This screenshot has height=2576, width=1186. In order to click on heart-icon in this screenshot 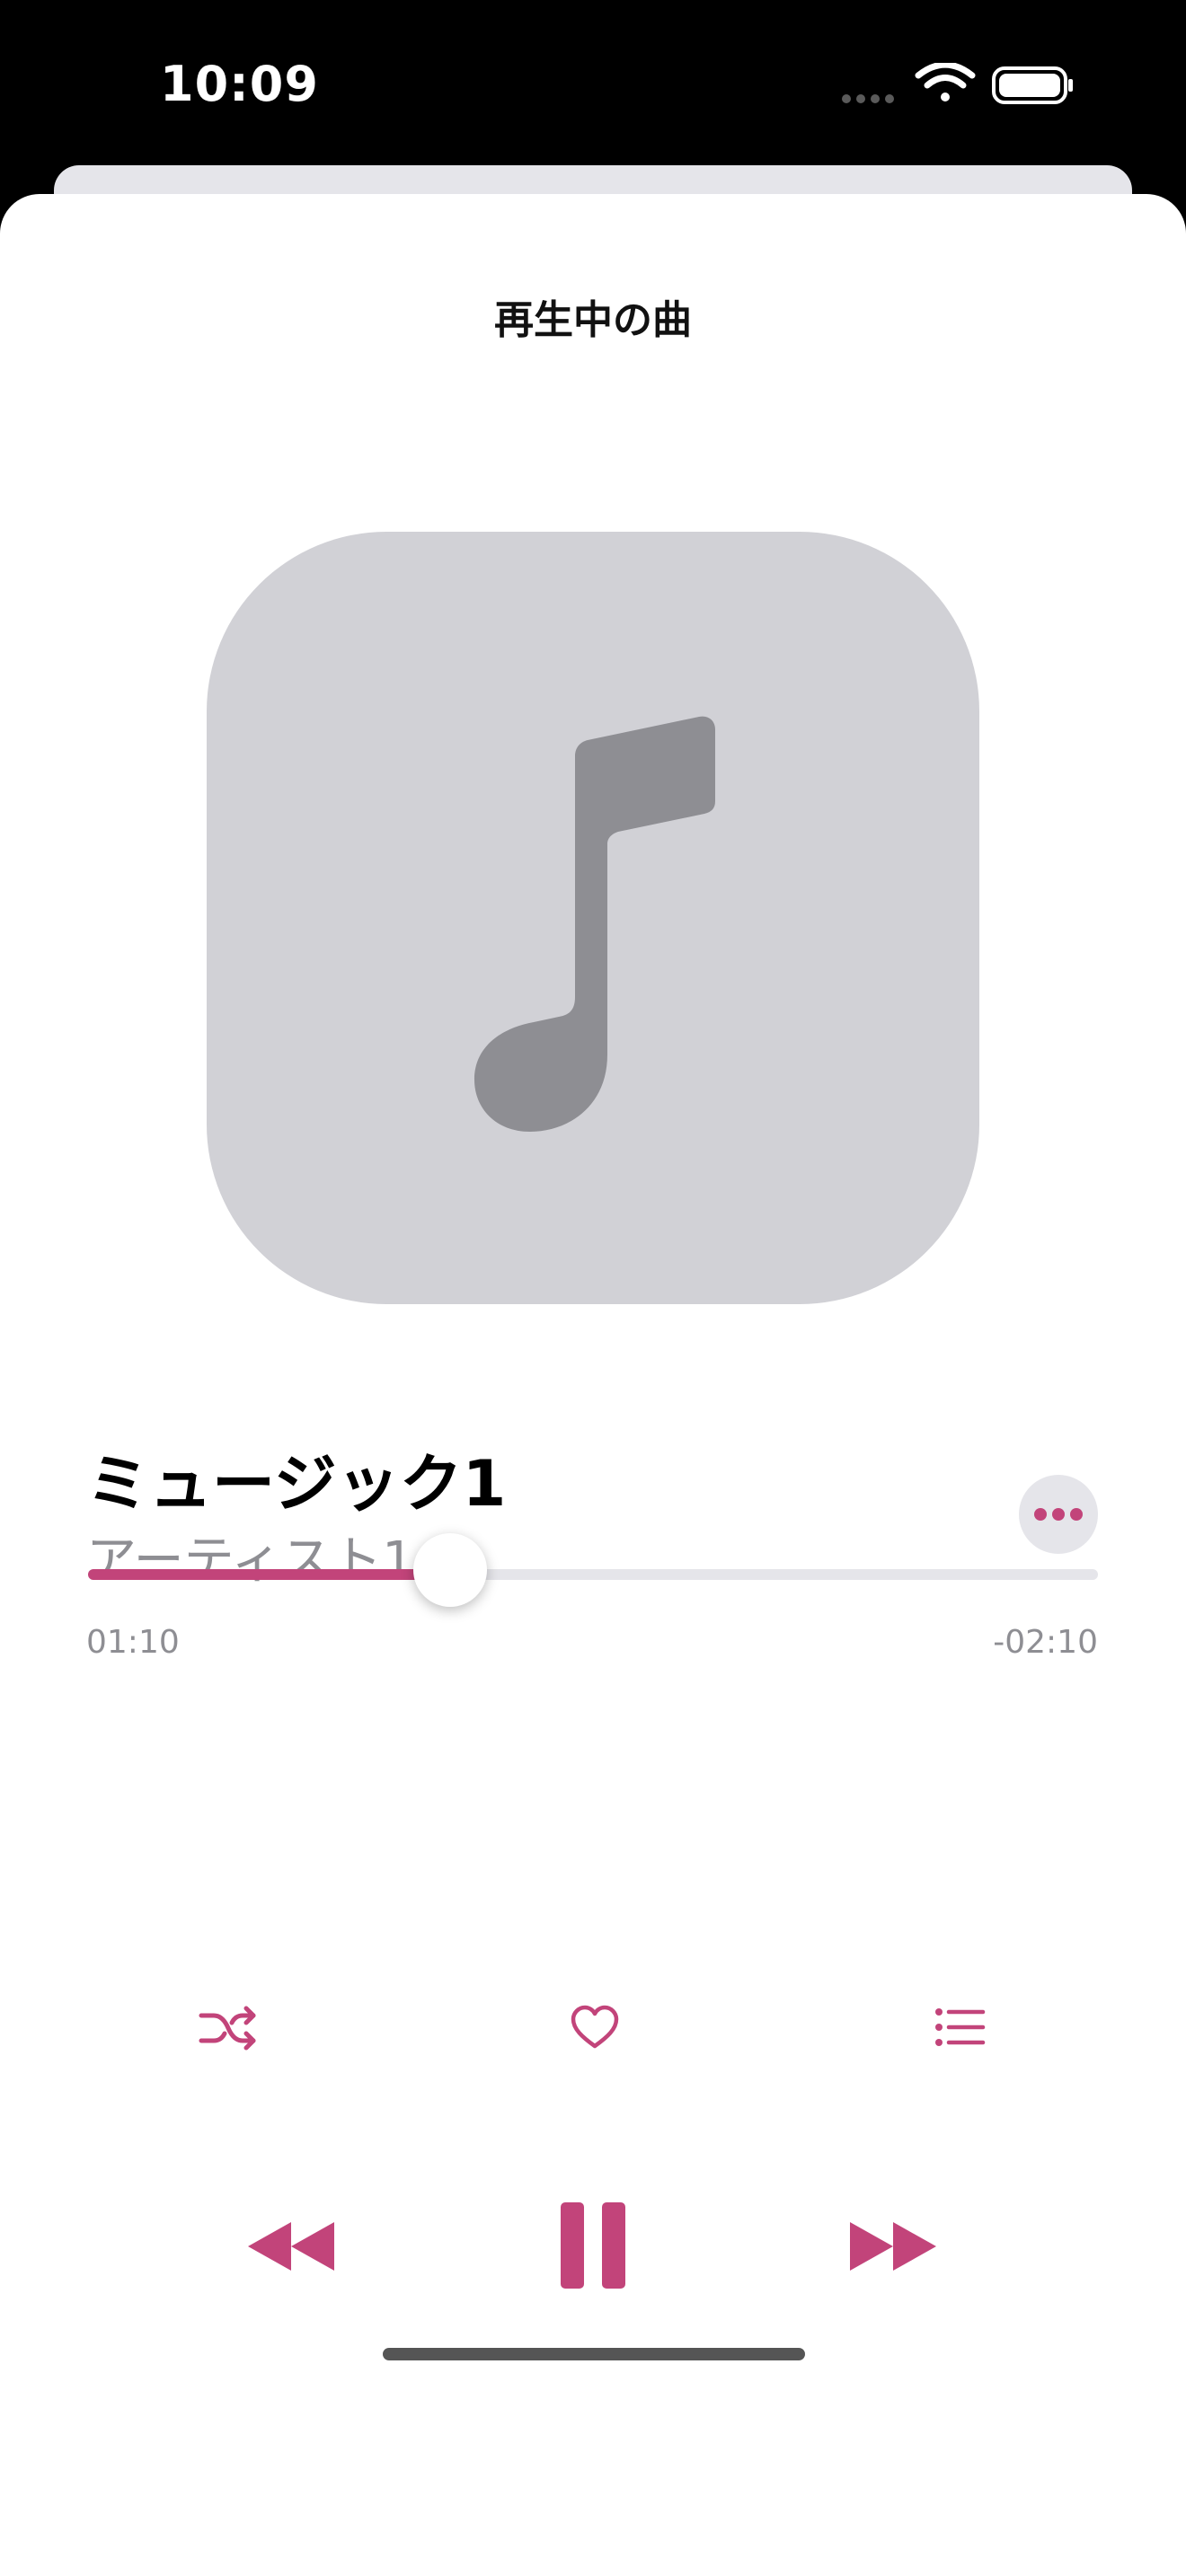, I will do `click(595, 2027)`.